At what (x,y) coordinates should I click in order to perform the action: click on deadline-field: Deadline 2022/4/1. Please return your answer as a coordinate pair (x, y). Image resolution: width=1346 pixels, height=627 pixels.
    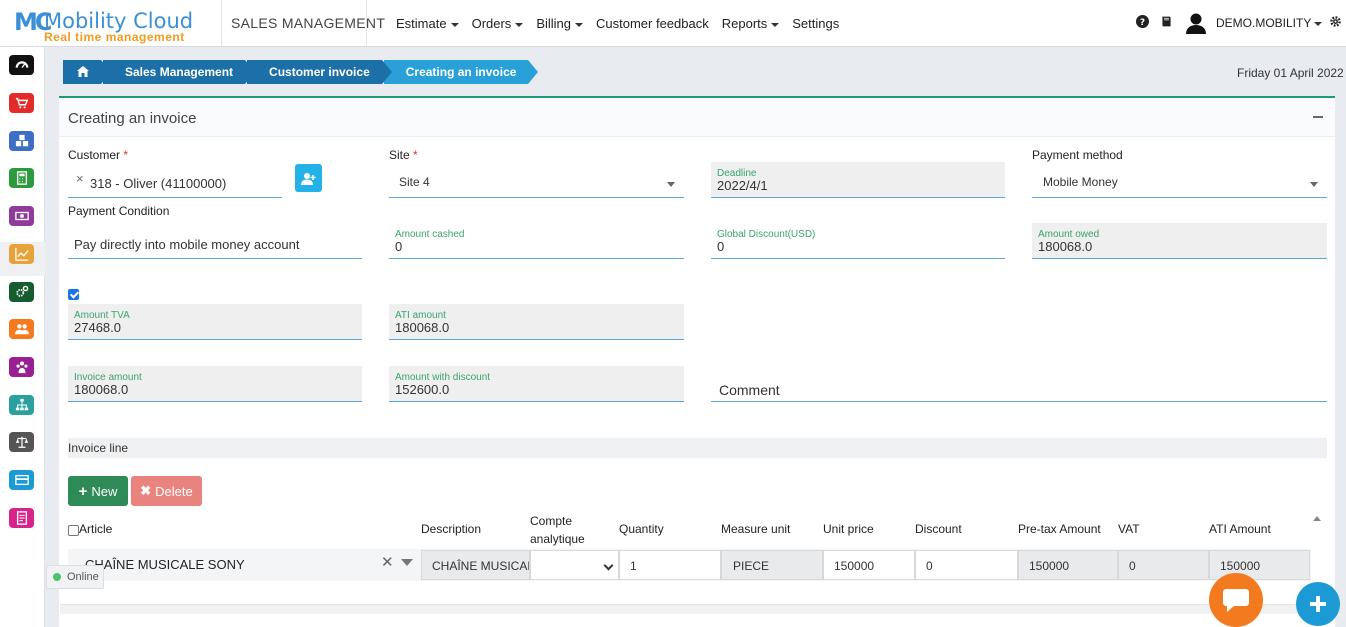
    Looking at the image, I should click on (858, 180).